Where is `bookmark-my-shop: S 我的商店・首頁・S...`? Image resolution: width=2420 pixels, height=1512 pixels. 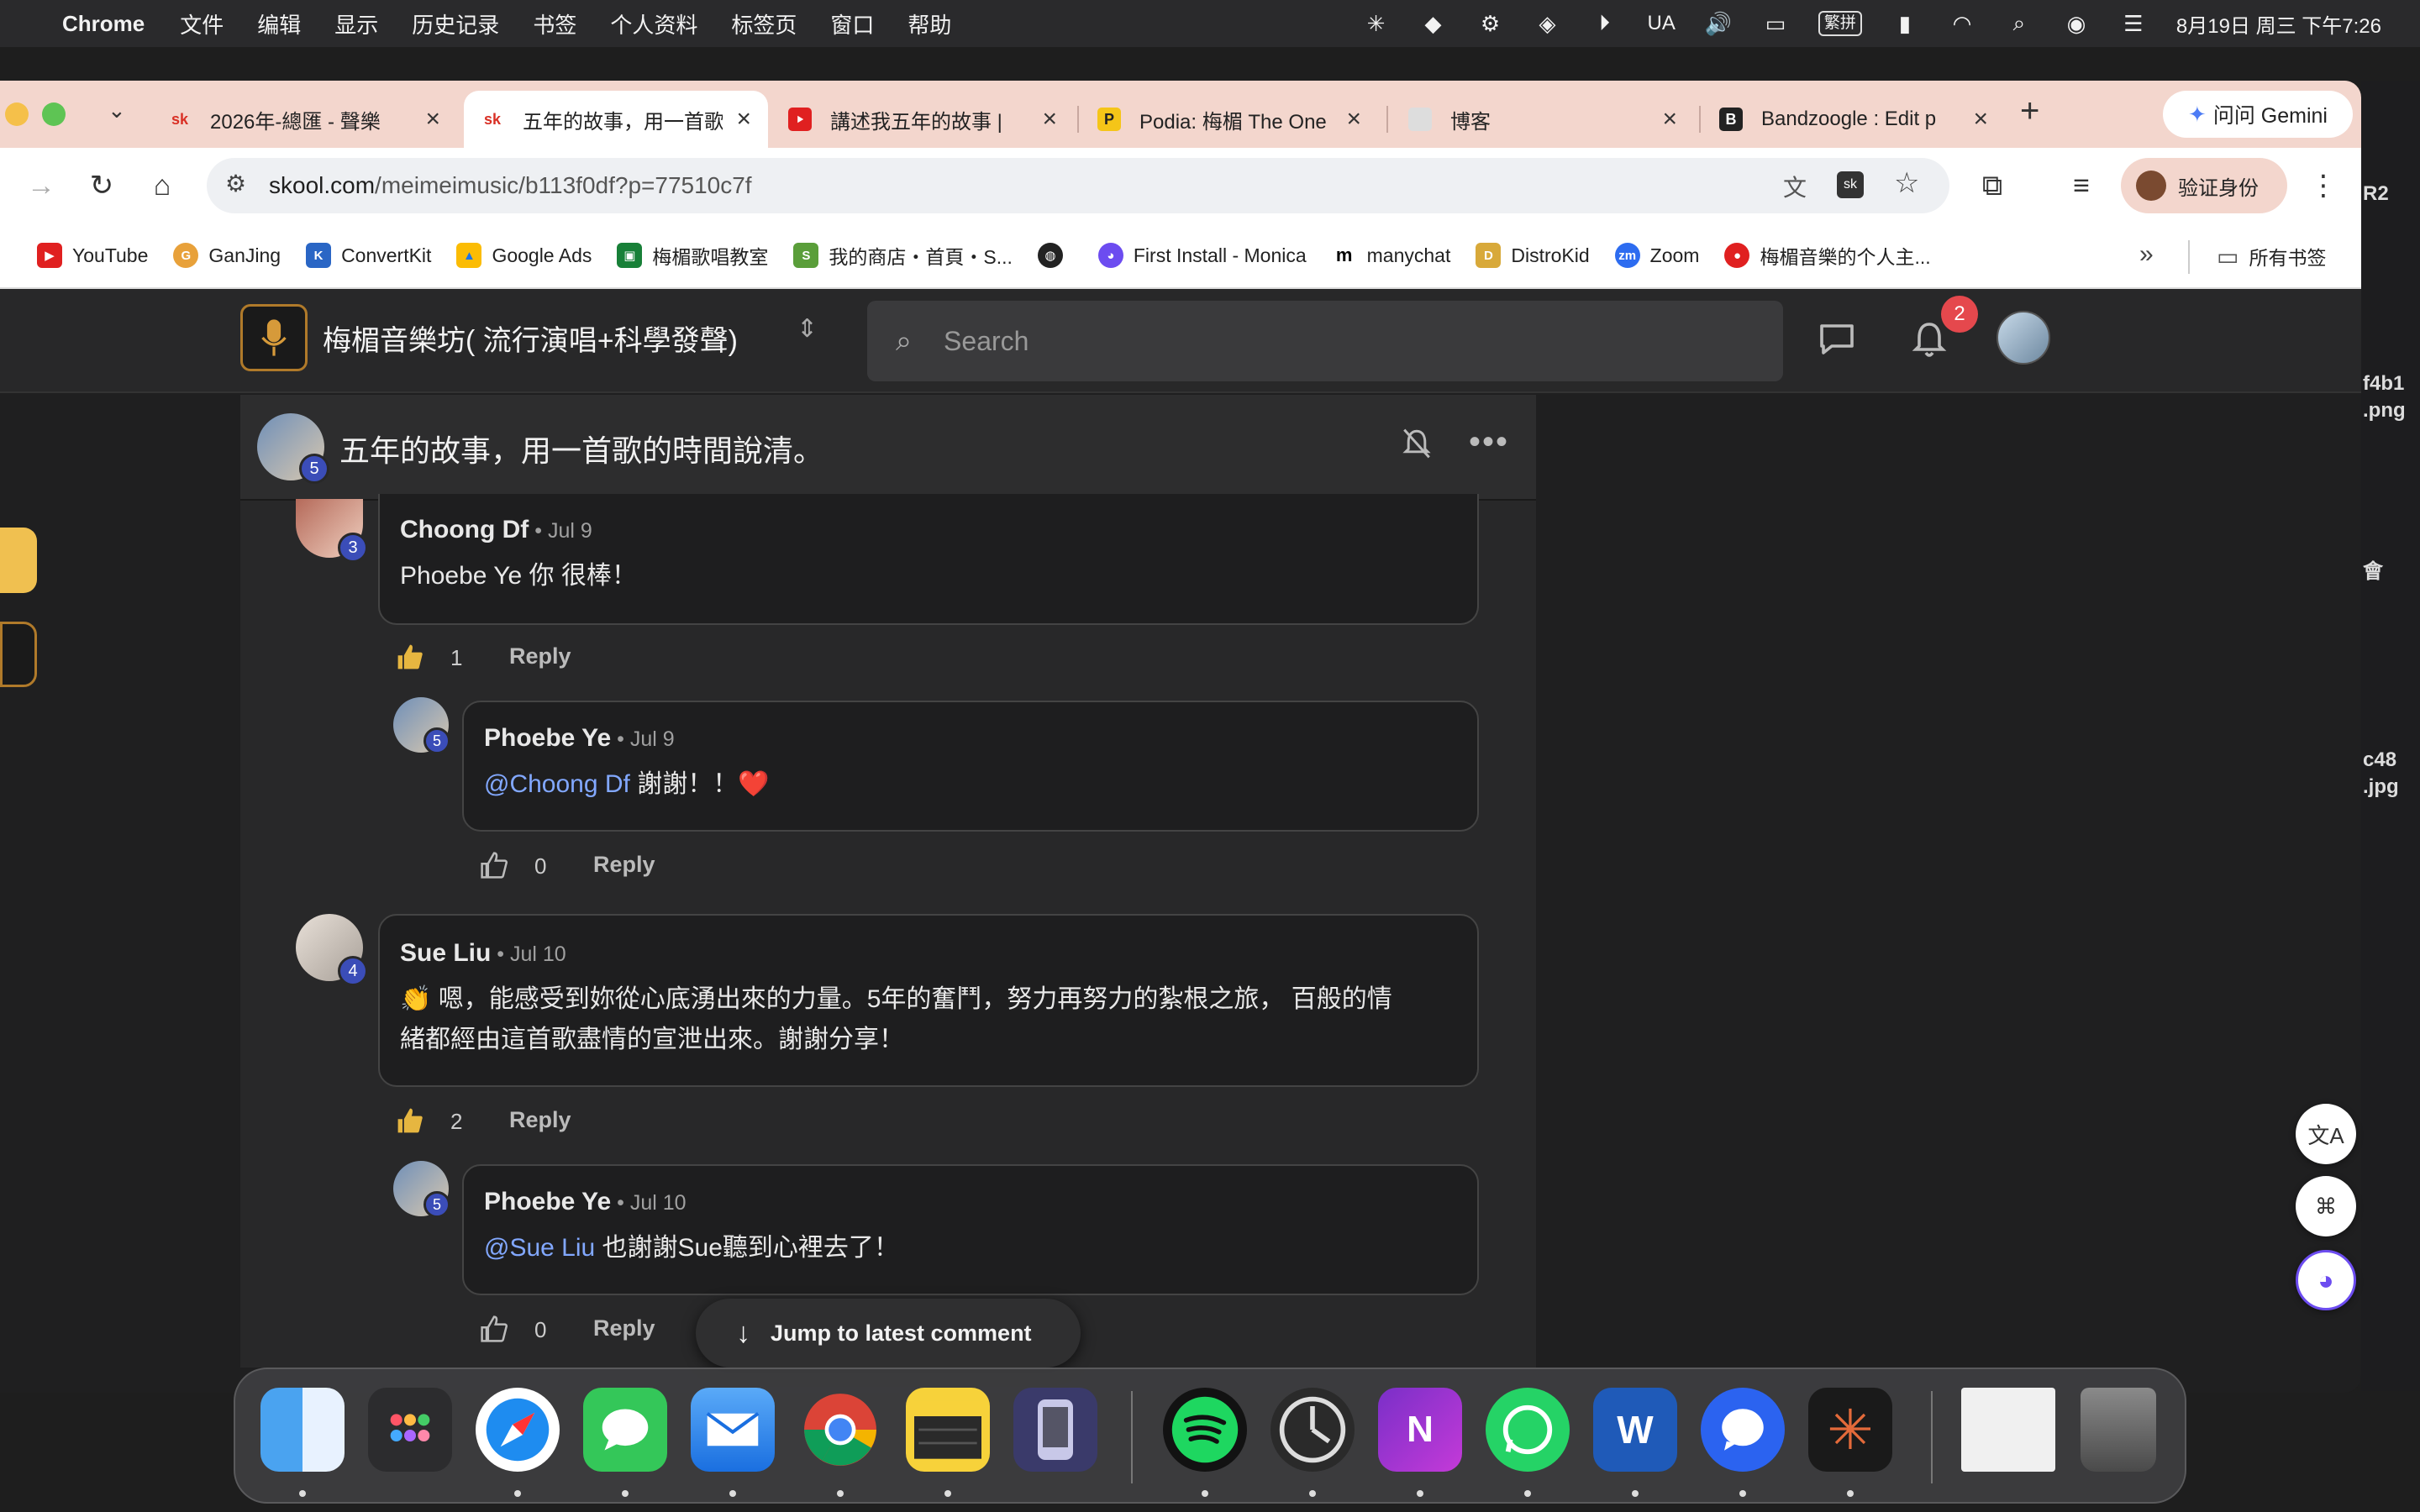
bookmark-my-shop: S 我的商店・首頁・S... is located at coordinates (903, 255).